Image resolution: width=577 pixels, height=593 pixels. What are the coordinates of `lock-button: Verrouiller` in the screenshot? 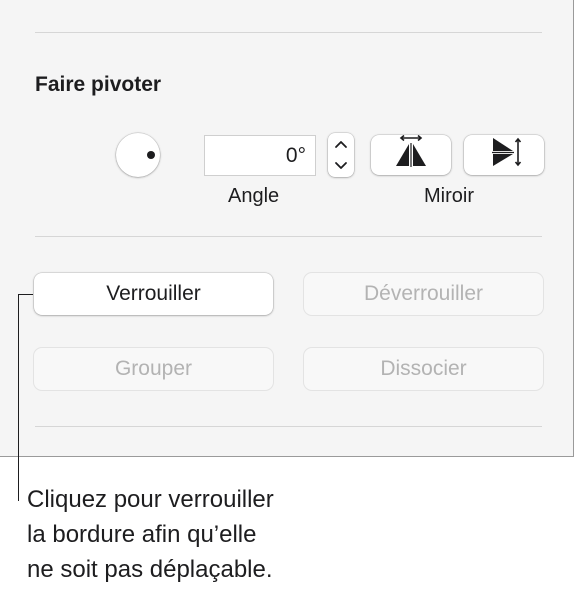 It's located at (153, 294).